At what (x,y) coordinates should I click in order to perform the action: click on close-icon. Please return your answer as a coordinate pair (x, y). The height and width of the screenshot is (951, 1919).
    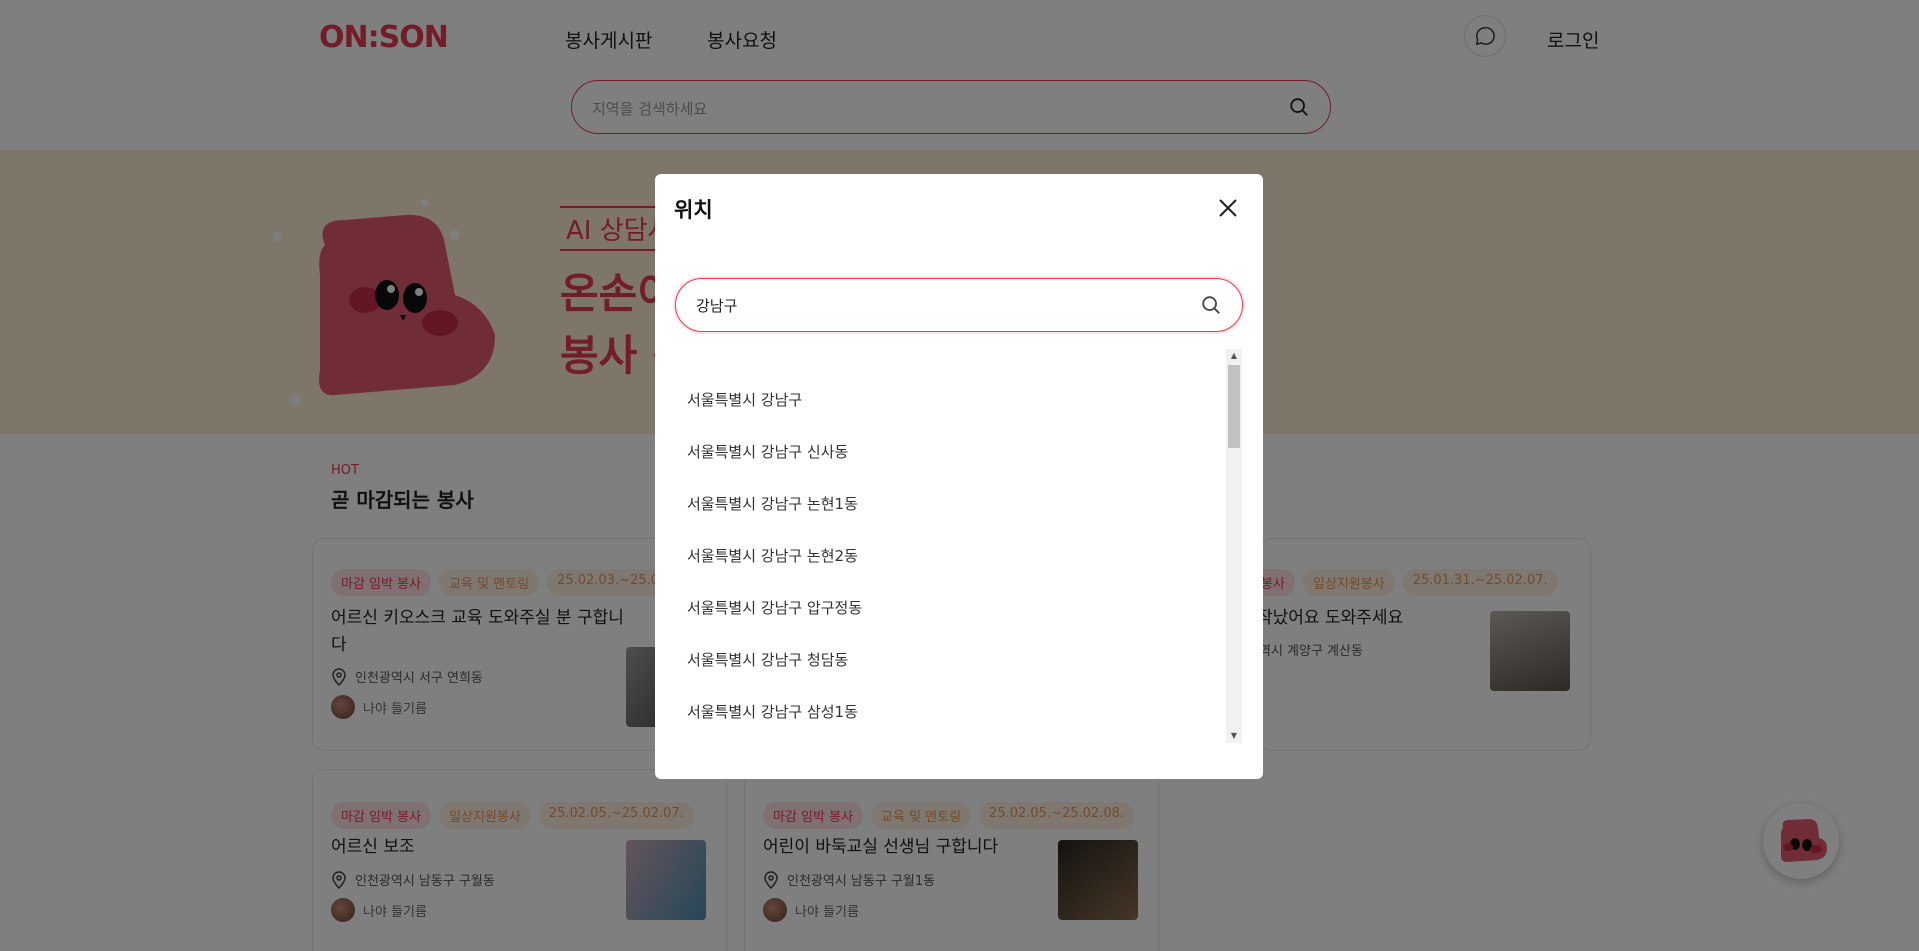
    Looking at the image, I should click on (1228, 208).